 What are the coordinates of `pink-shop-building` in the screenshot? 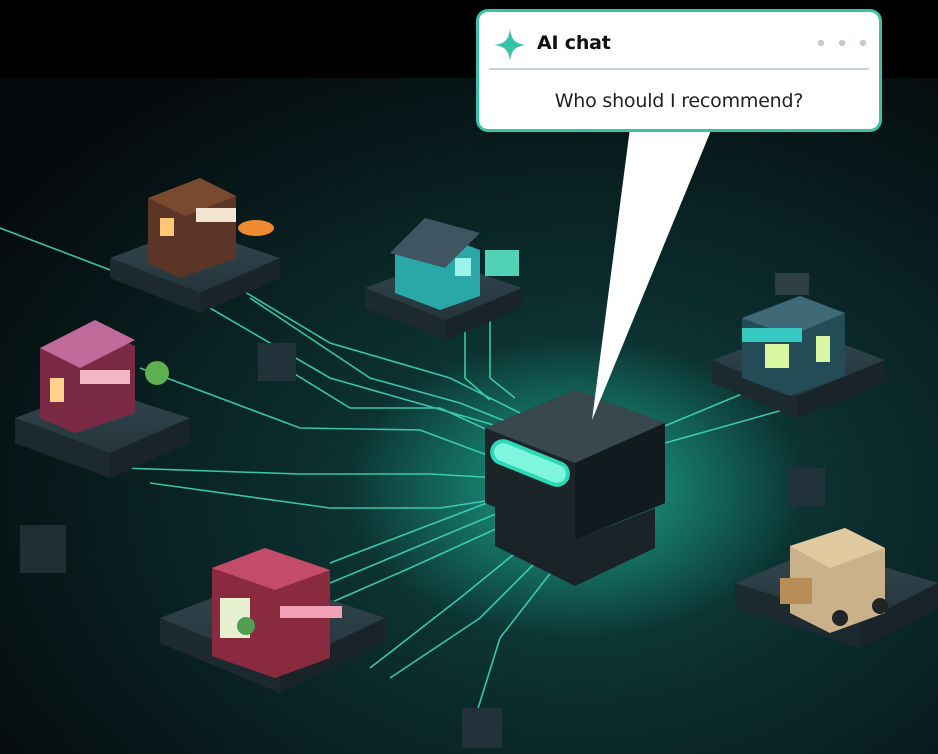 It's located at (277, 613).